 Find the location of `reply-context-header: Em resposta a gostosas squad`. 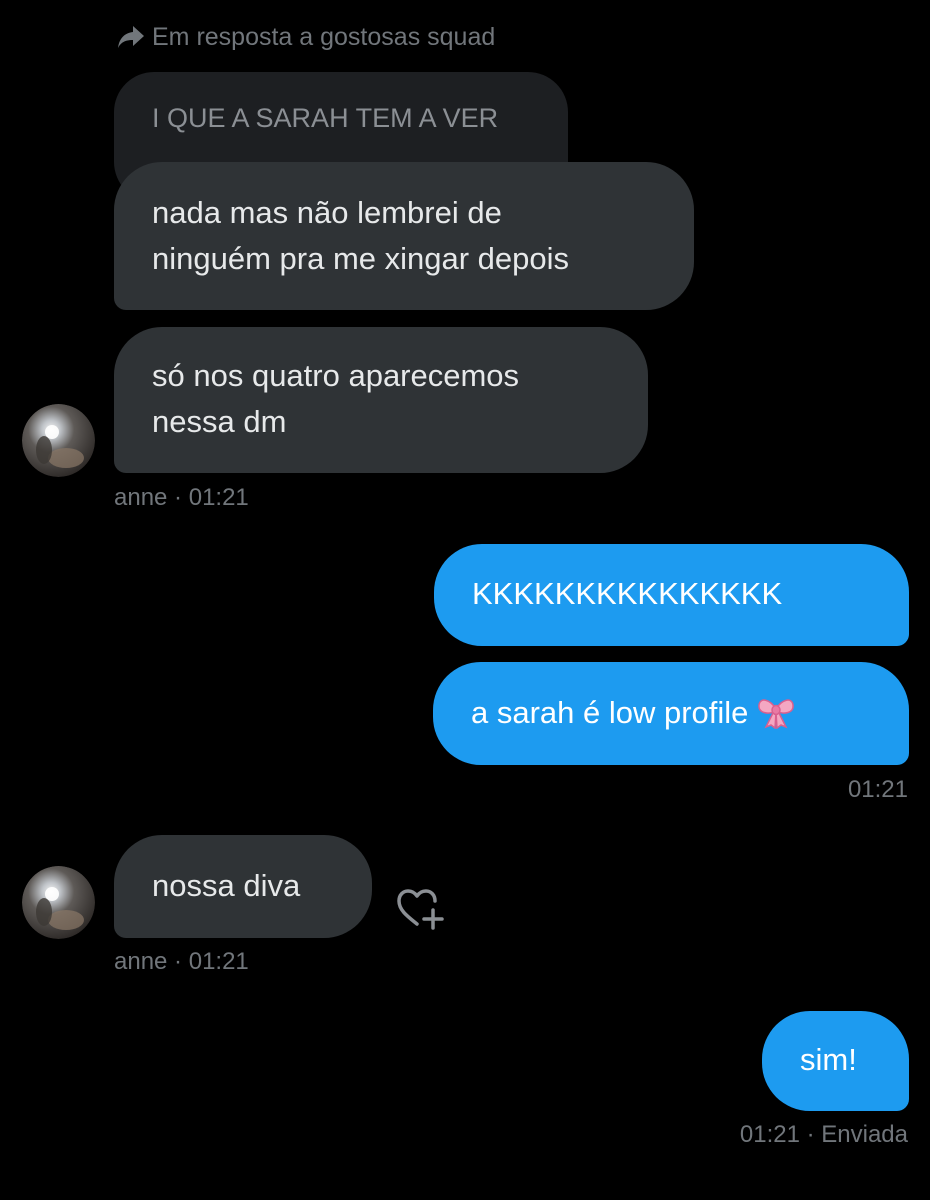

reply-context-header: Em resposta a gostosas squad is located at coordinates (305, 37).